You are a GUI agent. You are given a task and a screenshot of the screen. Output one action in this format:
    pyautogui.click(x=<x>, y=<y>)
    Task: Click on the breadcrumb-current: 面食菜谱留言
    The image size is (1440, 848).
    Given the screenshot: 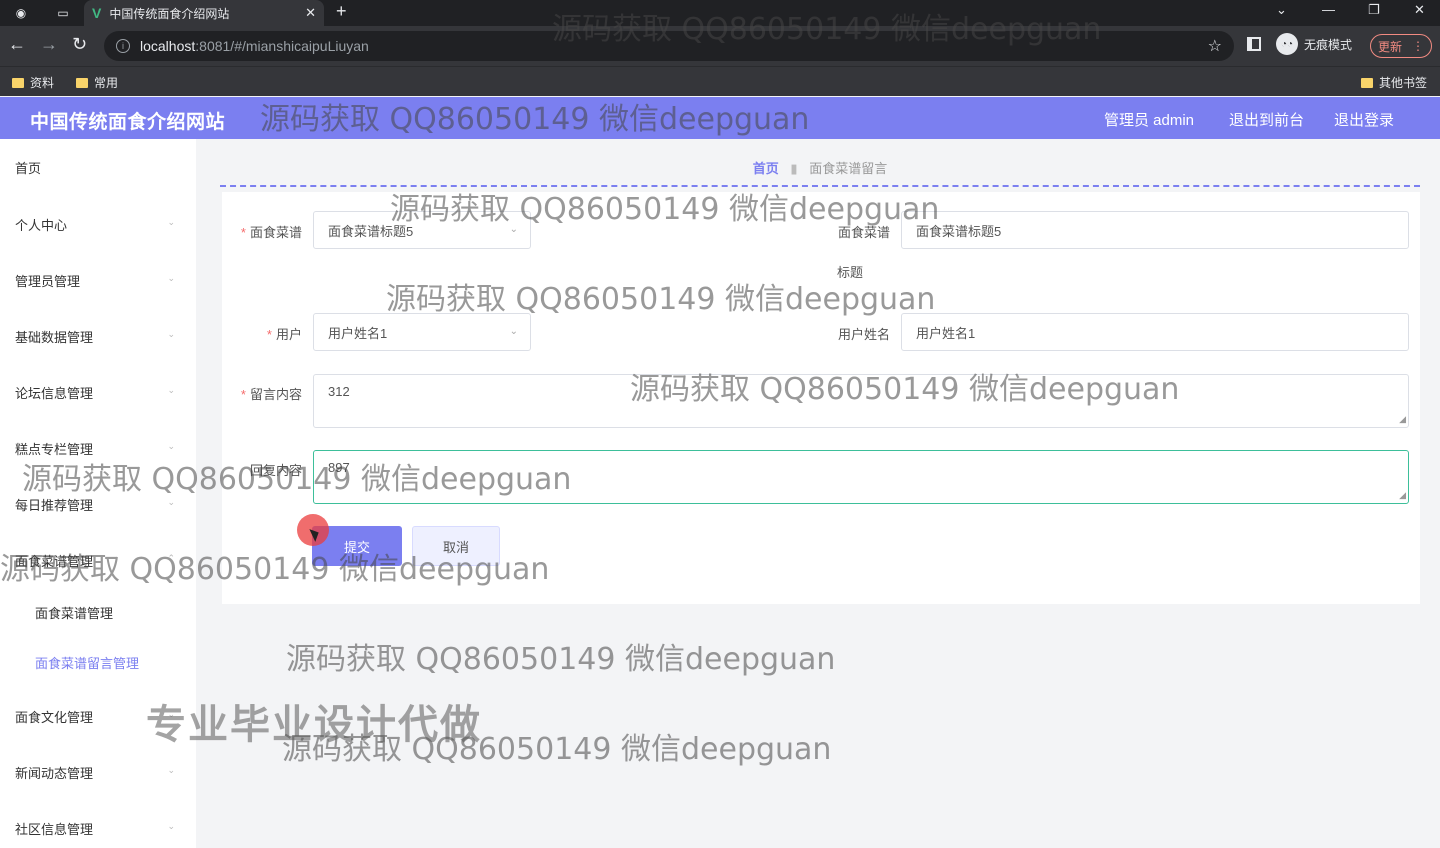 What is the action you would take?
    pyautogui.click(x=848, y=168)
    